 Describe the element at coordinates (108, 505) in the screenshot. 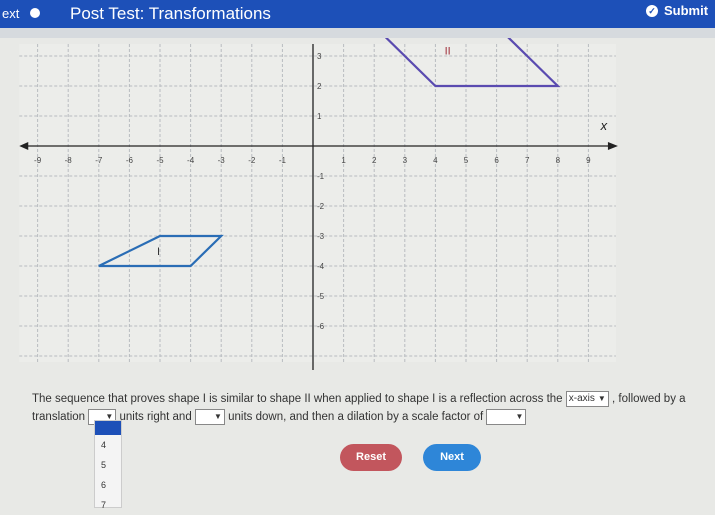

I see `dropdown-option: 7` at that location.